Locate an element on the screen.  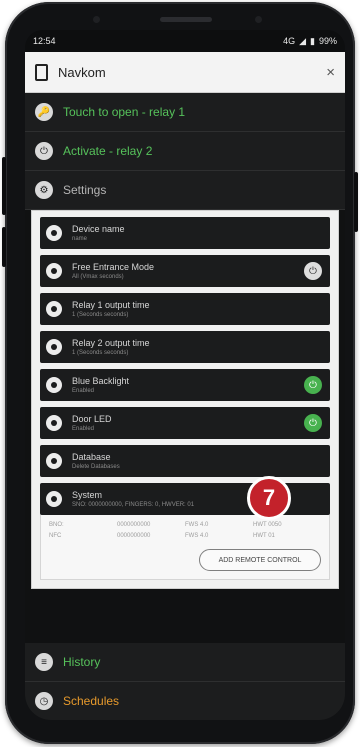
setting-value: name is located at coordinates (80, 239).